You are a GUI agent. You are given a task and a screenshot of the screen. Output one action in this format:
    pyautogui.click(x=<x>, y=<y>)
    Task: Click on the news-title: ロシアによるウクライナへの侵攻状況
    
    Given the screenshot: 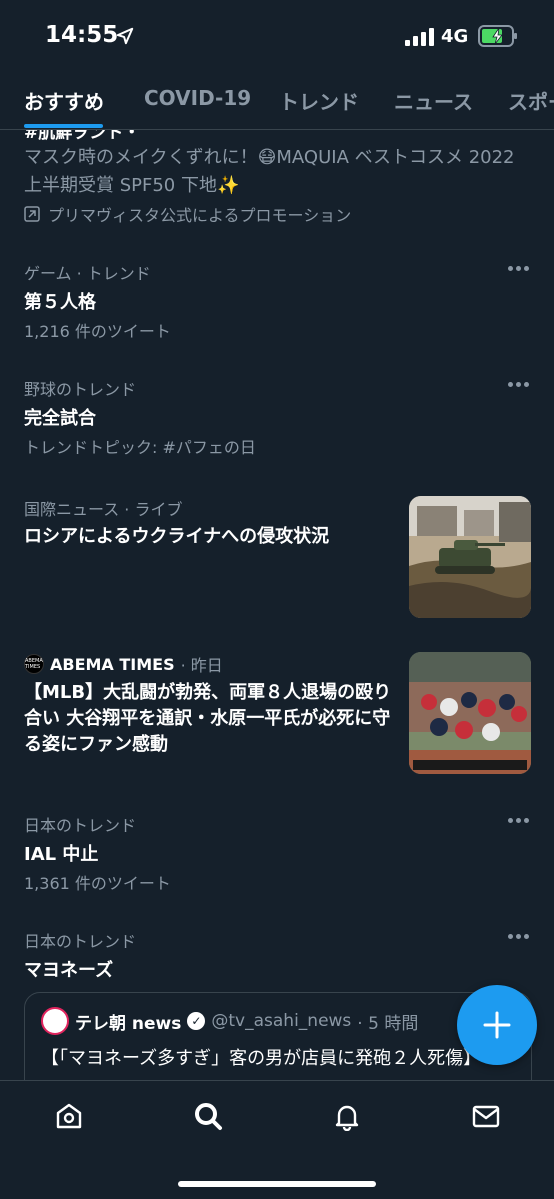 What is the action you would take?
    pyautogui.click(x=177, y=536)
    